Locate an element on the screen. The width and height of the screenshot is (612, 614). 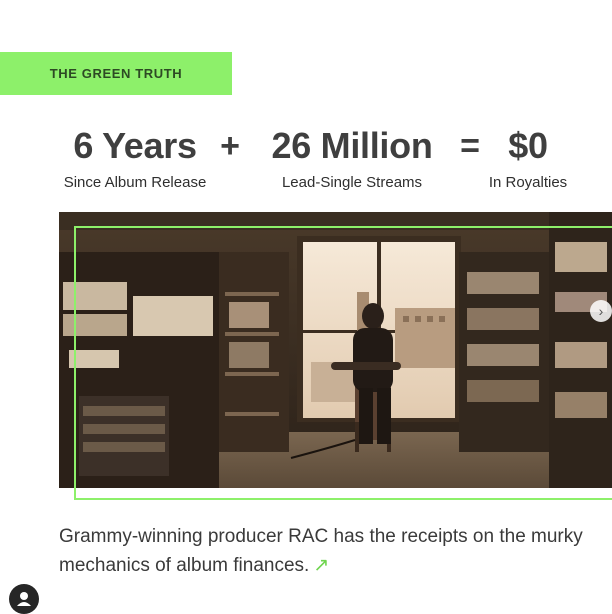
user-icon is located at coordinates (24, 599).